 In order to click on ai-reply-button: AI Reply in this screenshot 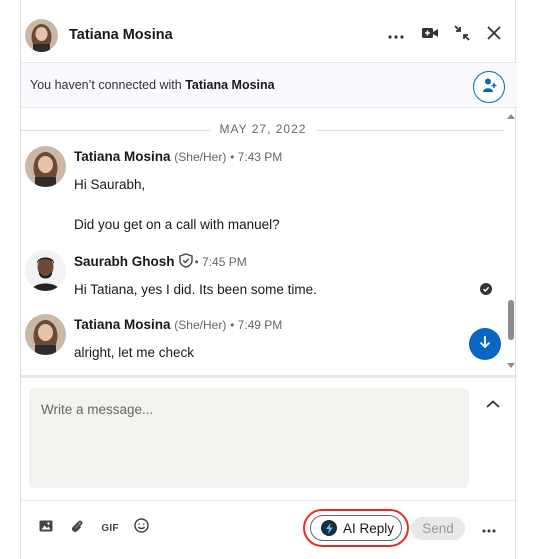, I will do `click(356, 528)`.